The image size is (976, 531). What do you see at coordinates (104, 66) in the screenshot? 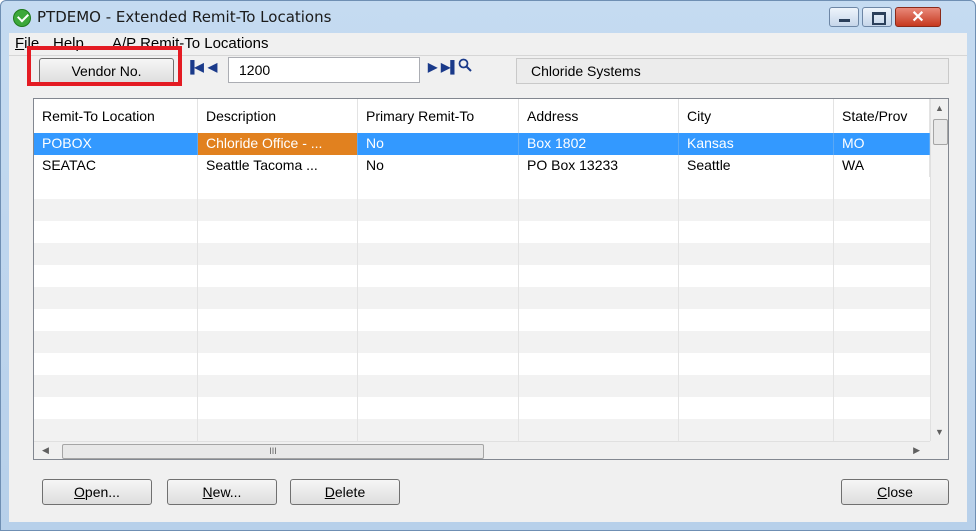
I see `vendor-button-highlight` at bounding box center [104, 66].